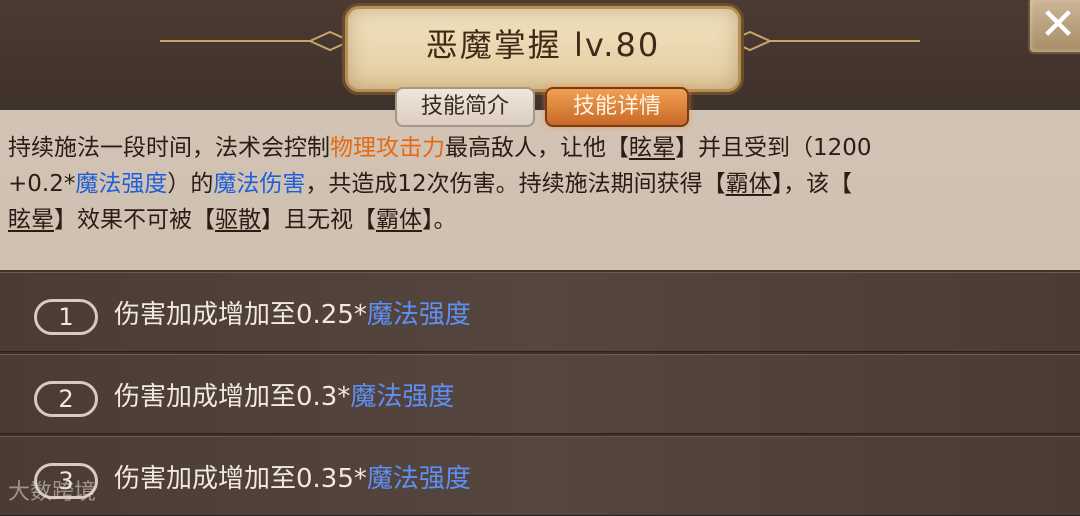  I want to click on watermark: 大数跨境, so click(52, 492).